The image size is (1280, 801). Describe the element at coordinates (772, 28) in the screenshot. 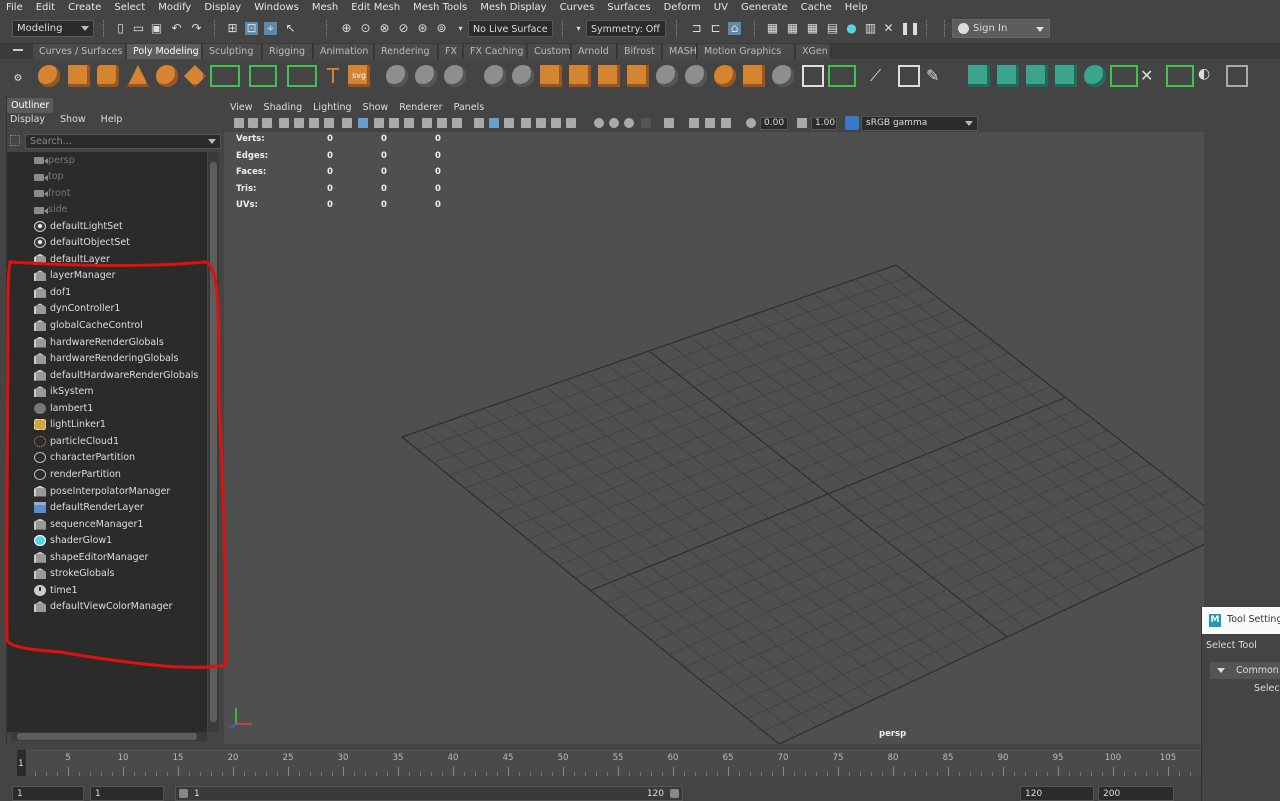

I see `render-view-icon: ▦` at that location.